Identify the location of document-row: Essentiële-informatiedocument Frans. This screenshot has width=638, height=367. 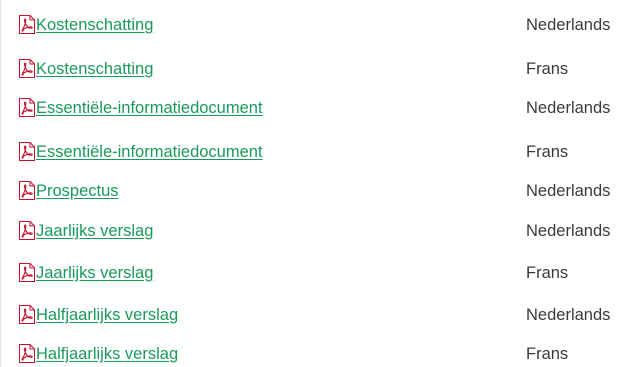
(319, 152).